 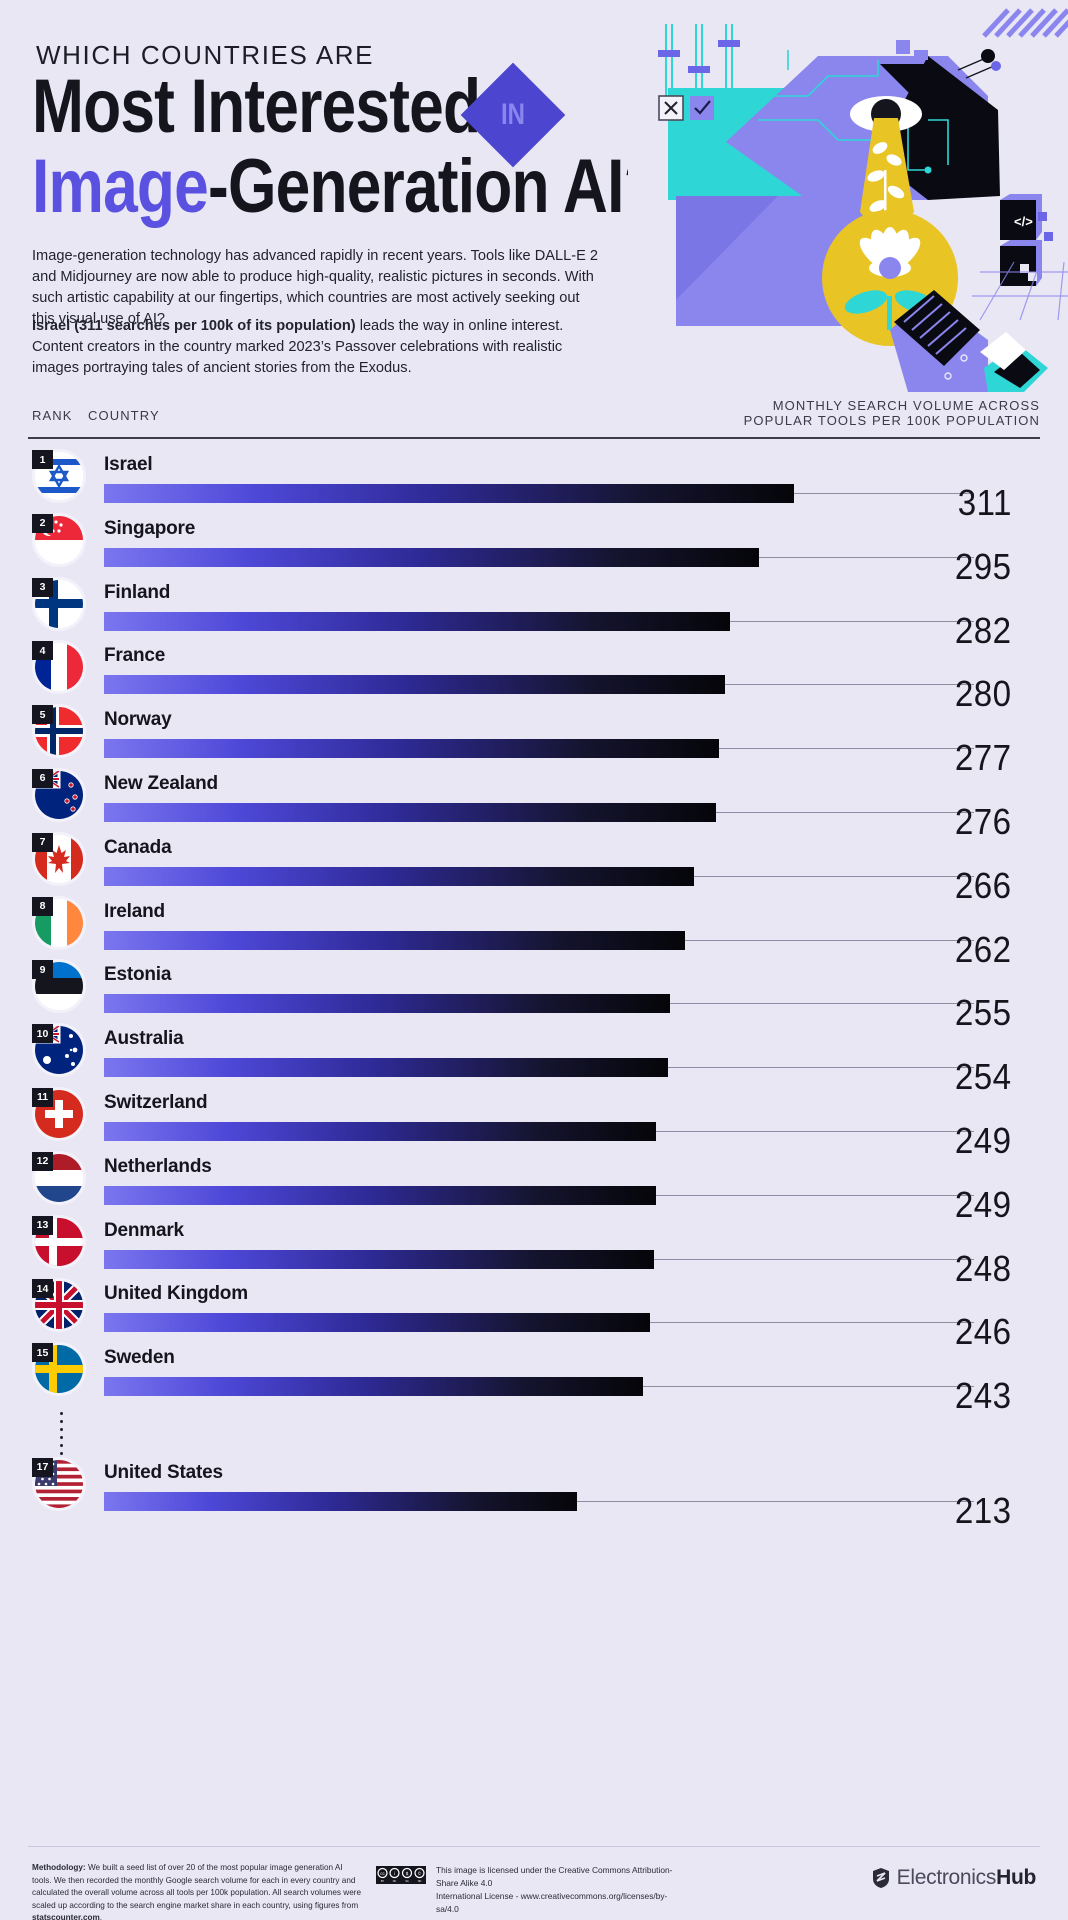 I want to click on rank-badge: 2, so click(x=42, y=523).